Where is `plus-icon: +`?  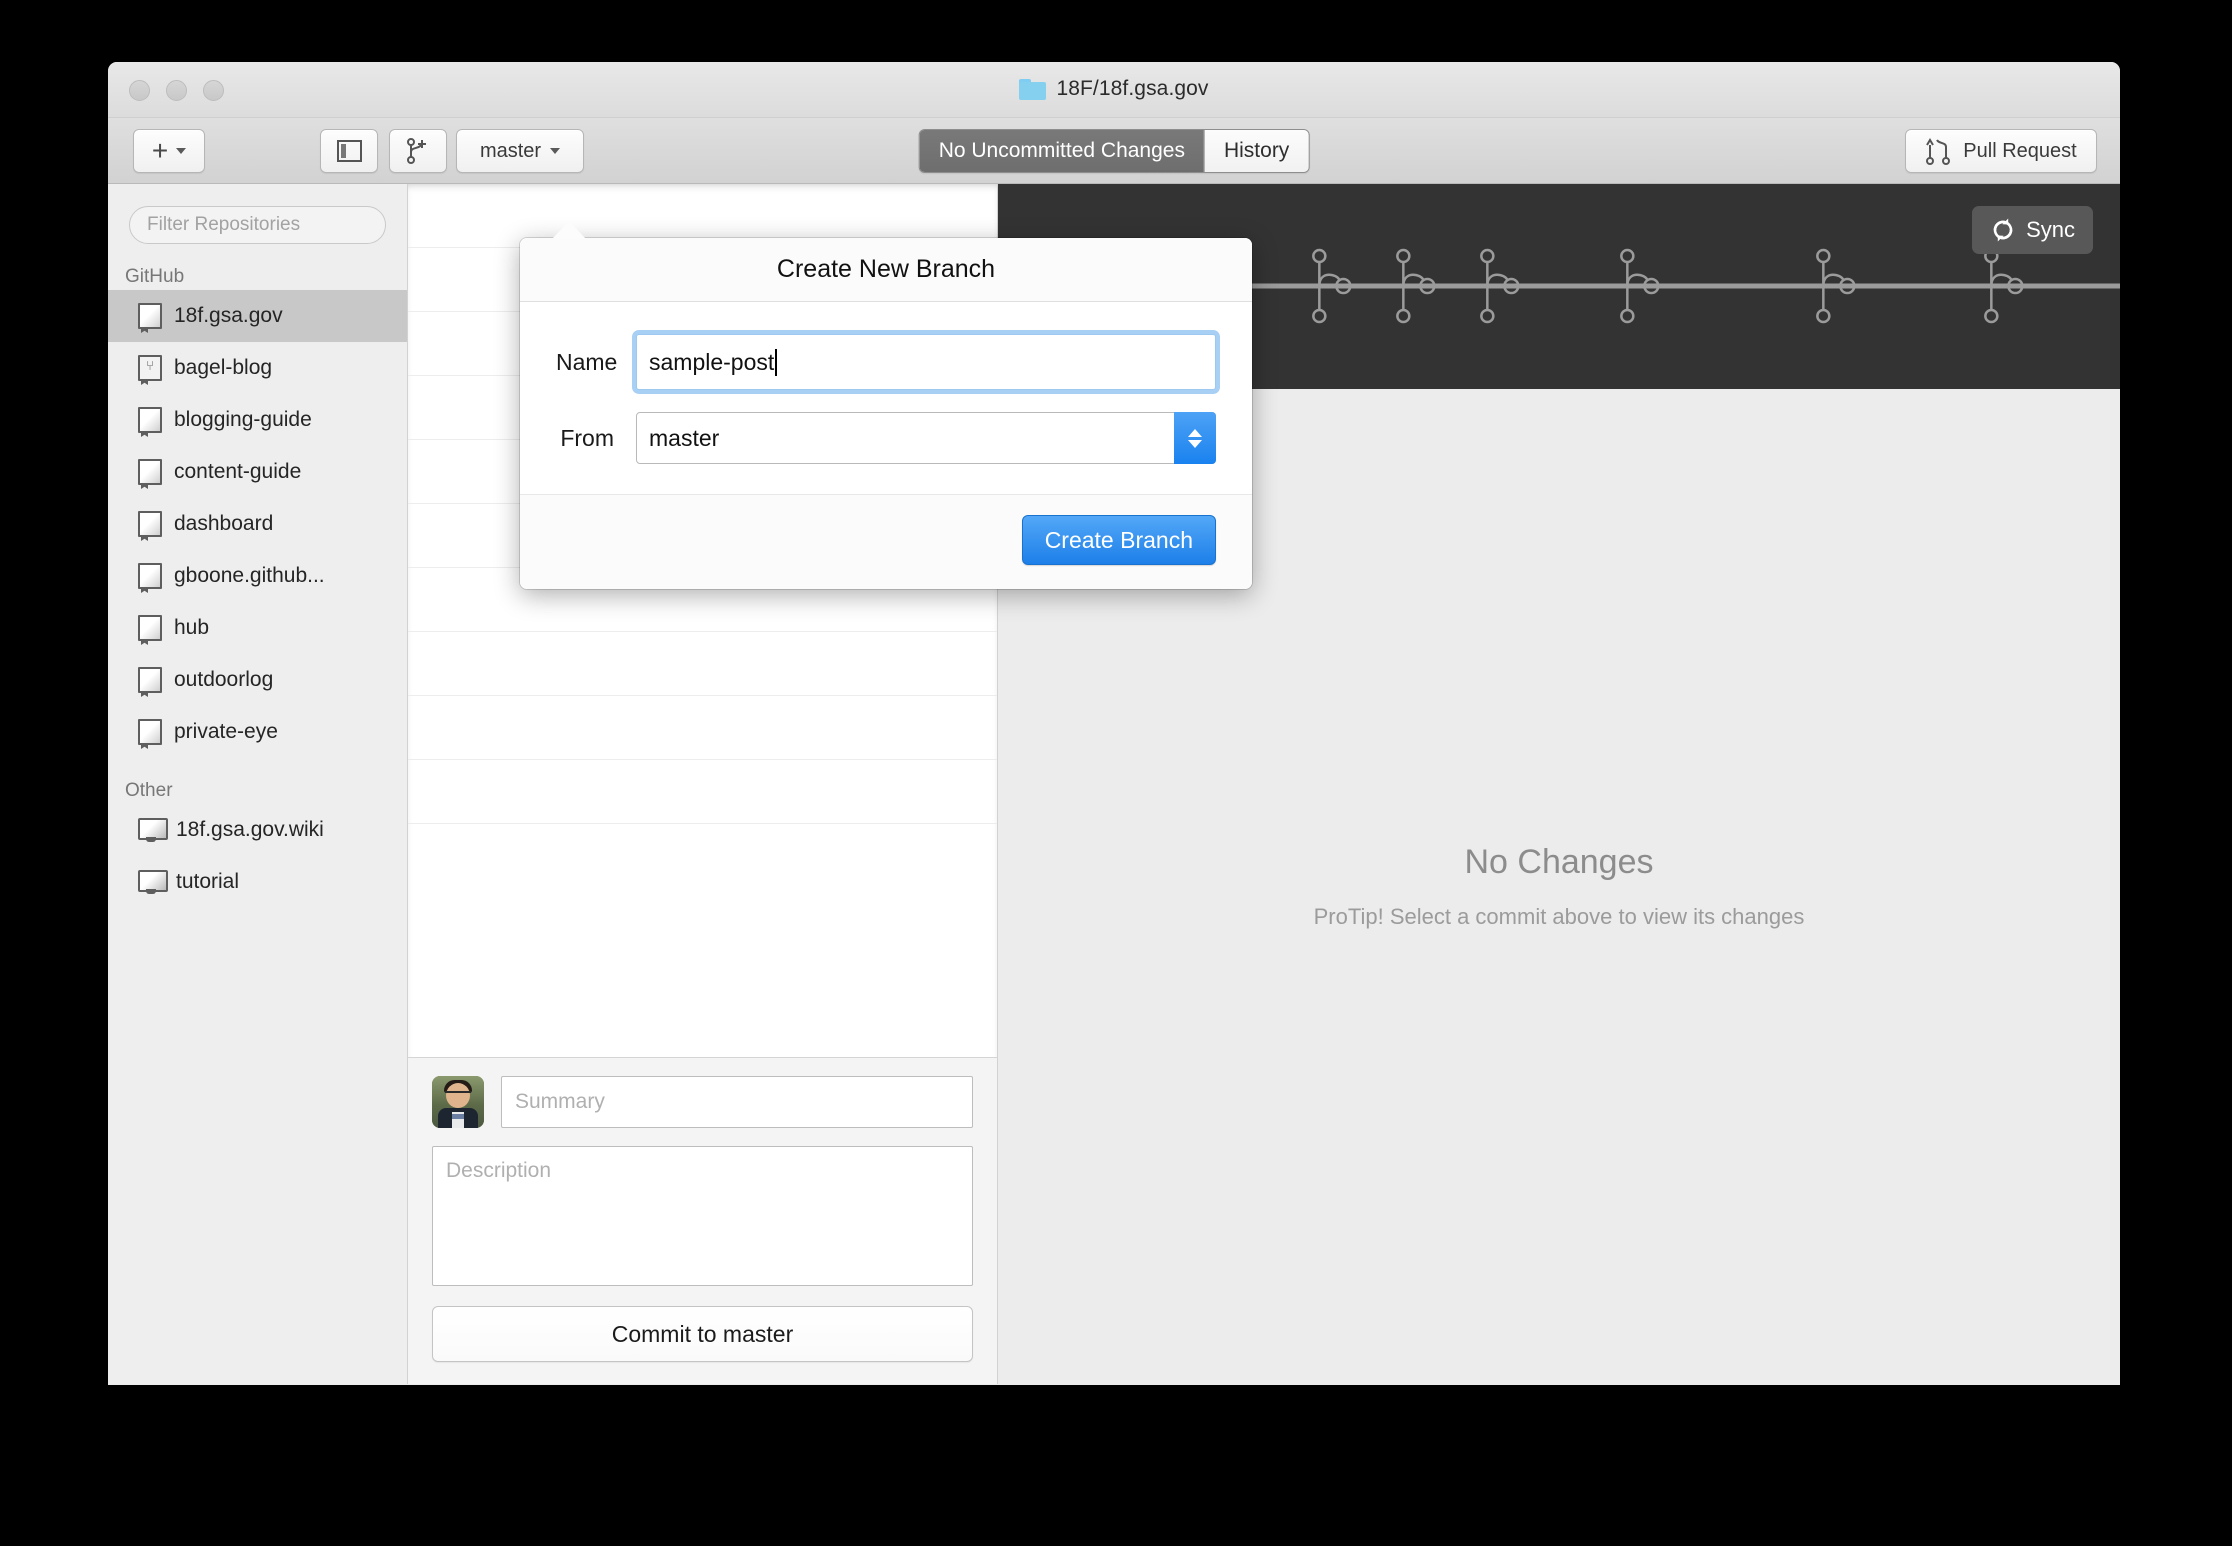
plus-icon: + is located at coordinates (160, 150).